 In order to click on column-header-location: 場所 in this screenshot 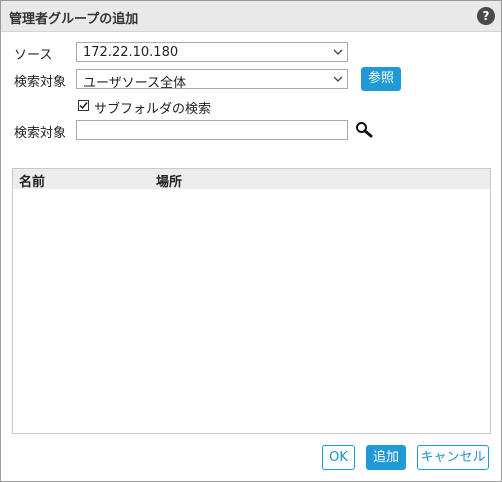, I will do `click(169, 180)`.